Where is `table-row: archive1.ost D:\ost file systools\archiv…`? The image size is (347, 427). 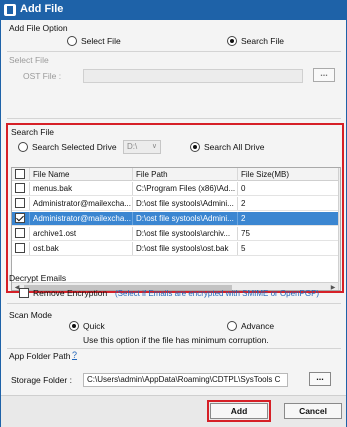
table-row: archive1.ost D:\ost file systools\archiv… is located at coordinates (175, 234).